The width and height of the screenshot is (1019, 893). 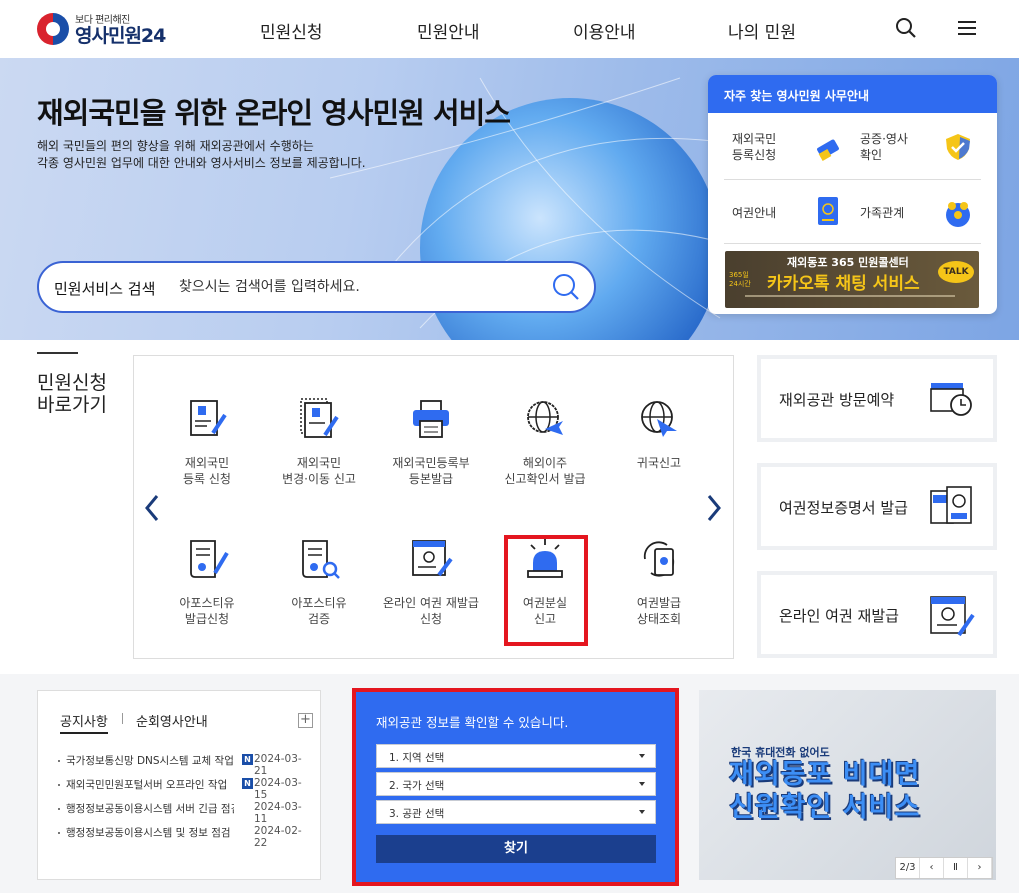 I want to click on logo-tagline: 보다 편리해진, so click(x=102, y=20).